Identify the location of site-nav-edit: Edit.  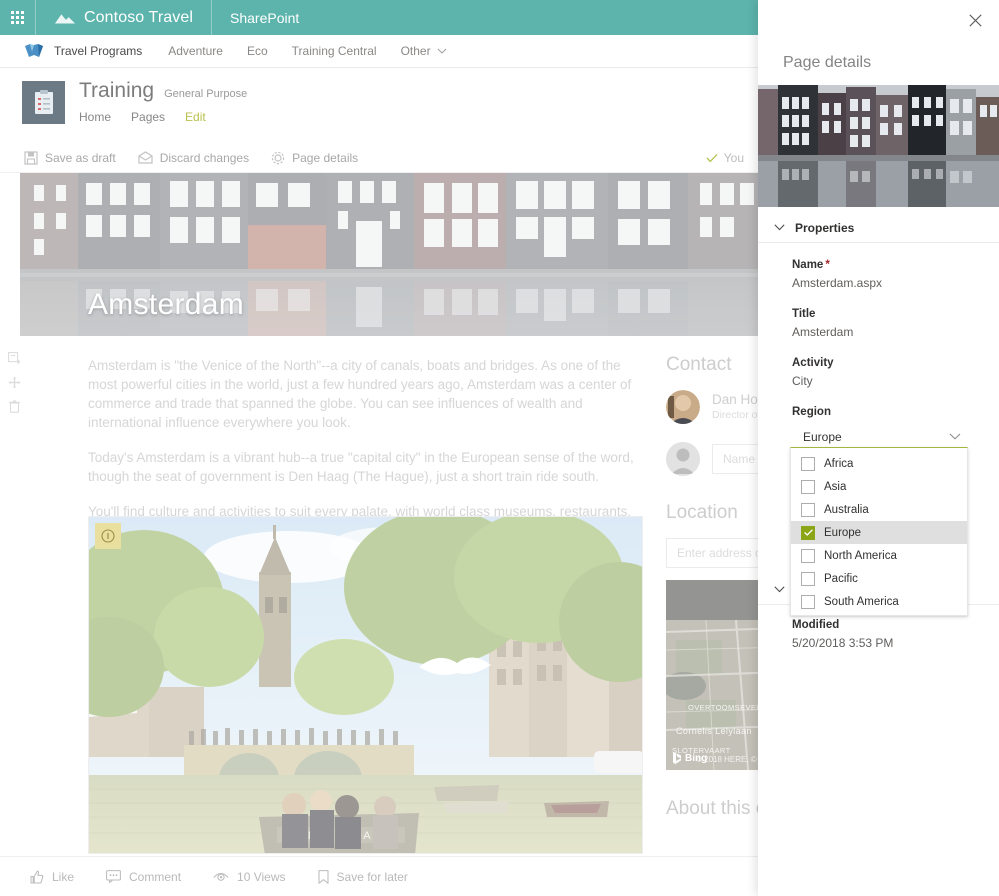
(195, 117).